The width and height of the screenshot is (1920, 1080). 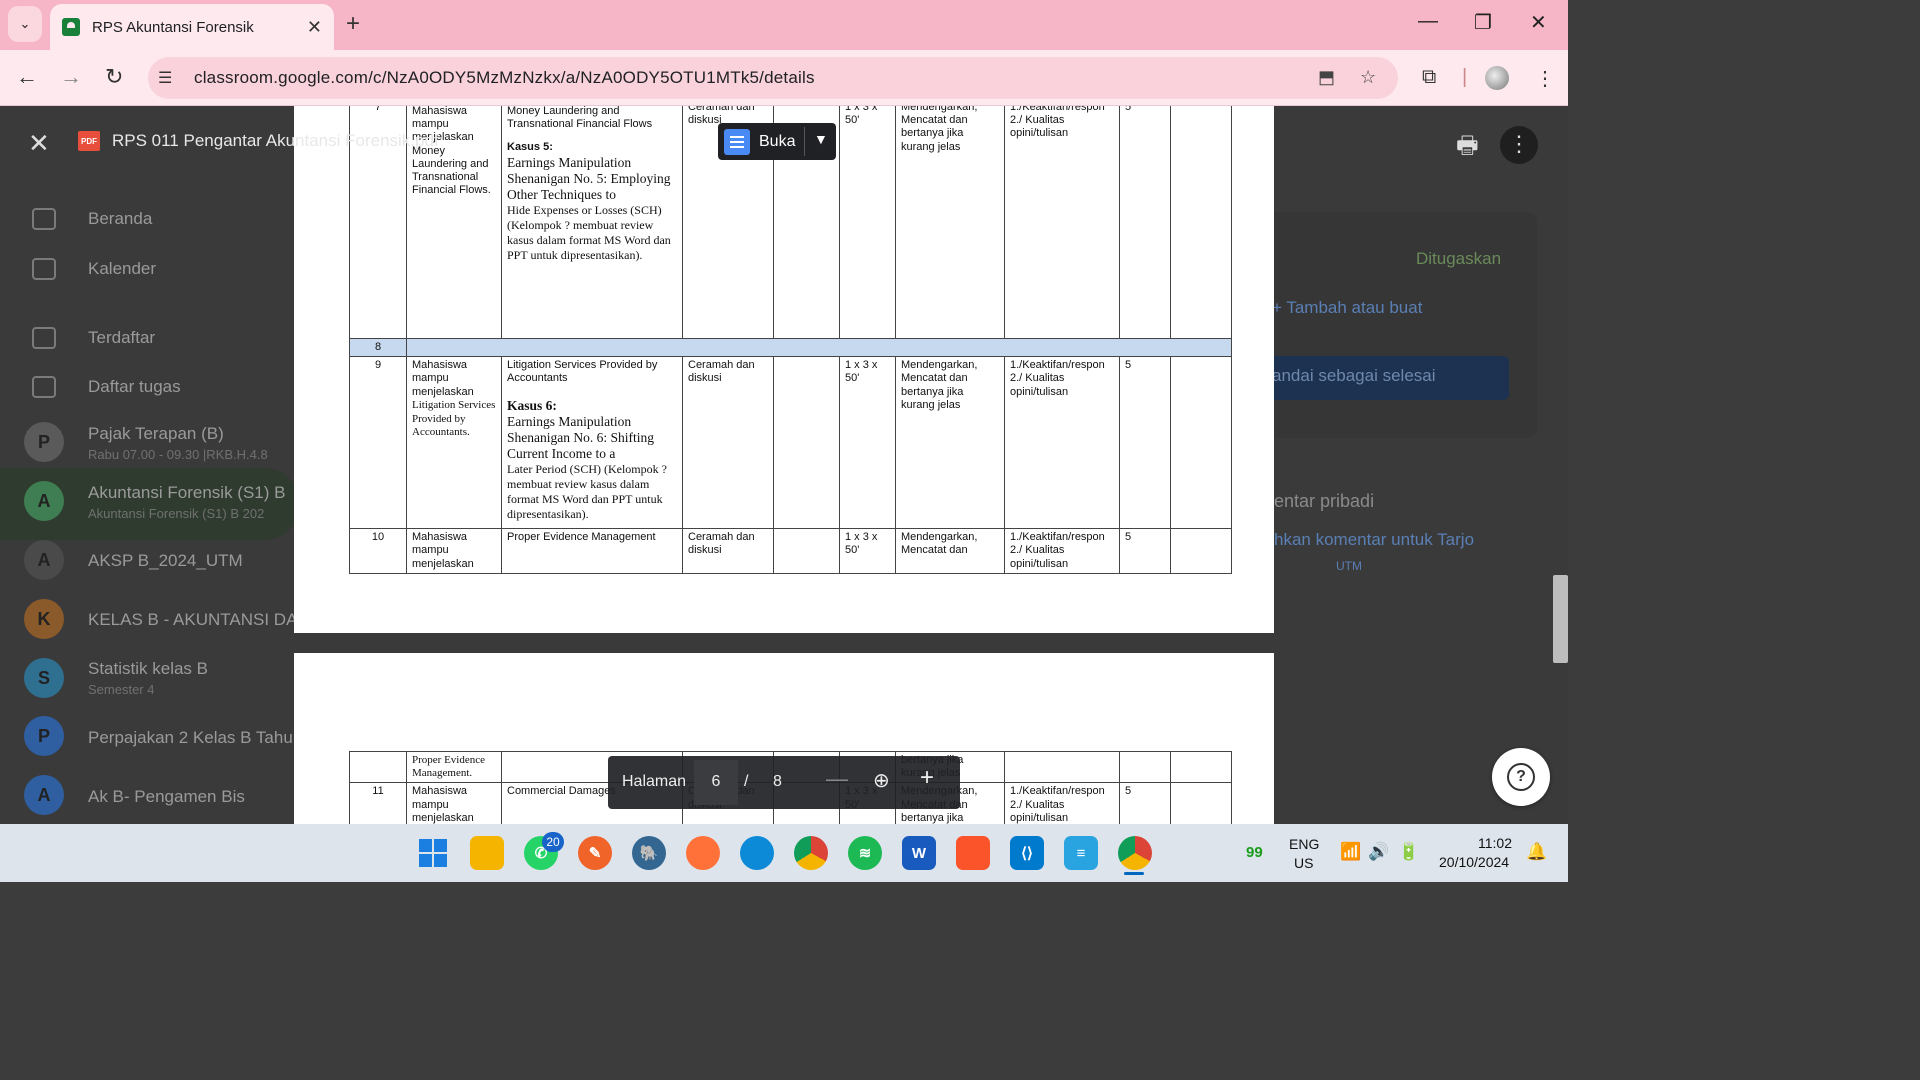 What do you see at coordinates (1519, 145) in the screenshot?
I see `more-options-icon: ⋮` at bounding box center [1519, 145].